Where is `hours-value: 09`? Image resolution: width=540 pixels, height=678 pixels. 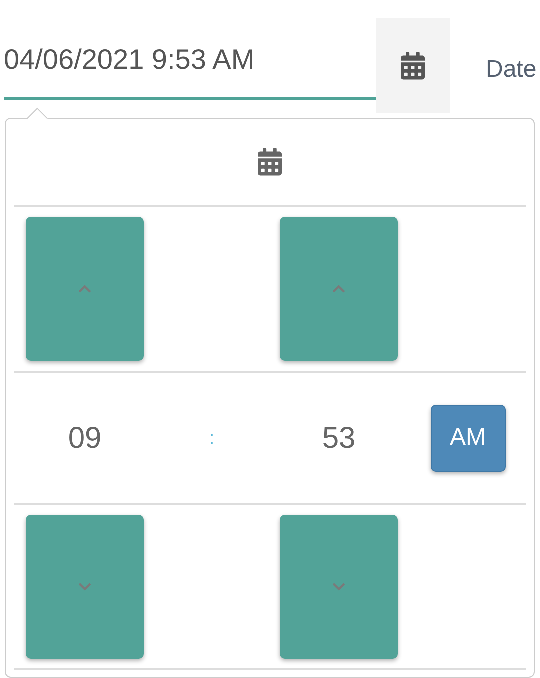 hours-value: 09 is located at coordinates (85, 438).